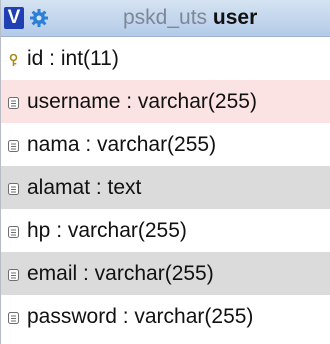 This screenshot has width=330, height=344. I want to click on column-label: id : int(11), so click(73, 58).